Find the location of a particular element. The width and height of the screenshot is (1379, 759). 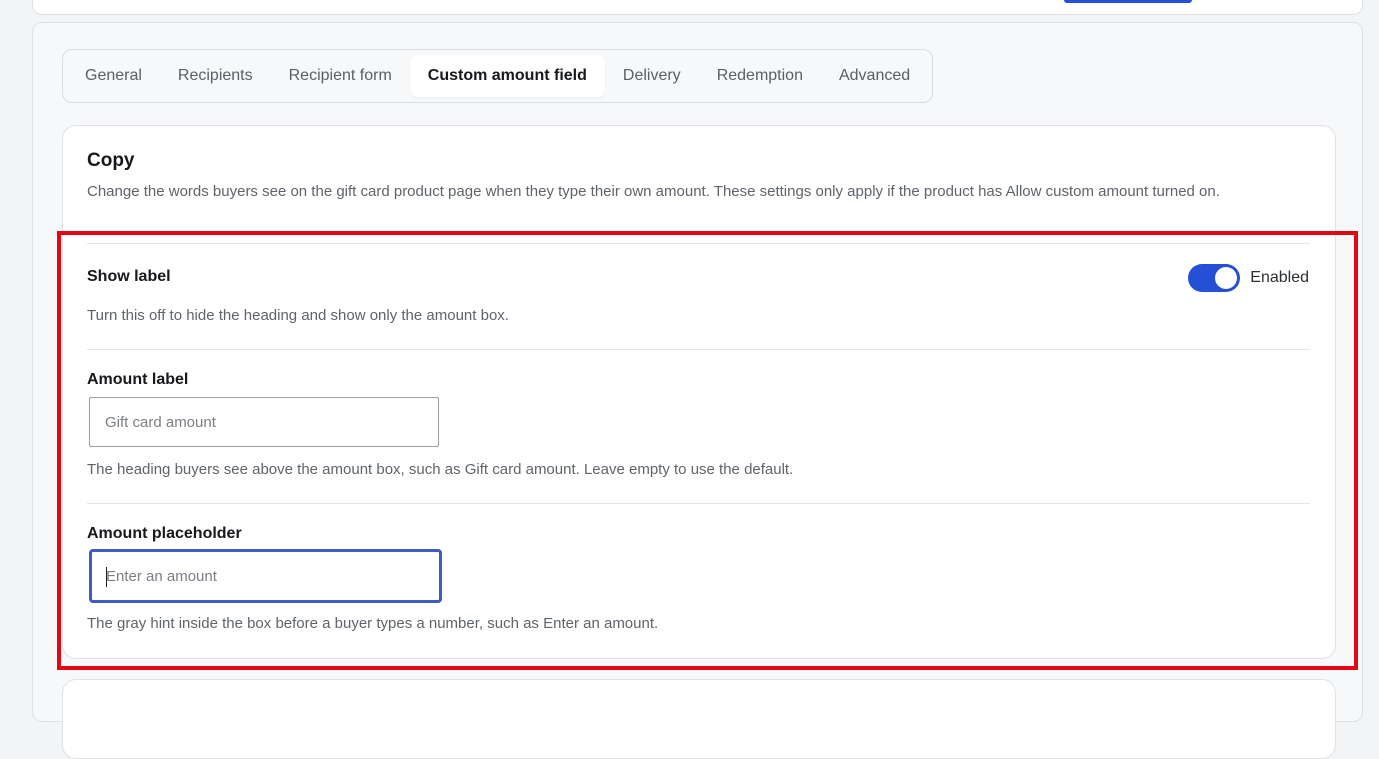

toggle-state-label: Enabled is located at coordinates (1279, 277).